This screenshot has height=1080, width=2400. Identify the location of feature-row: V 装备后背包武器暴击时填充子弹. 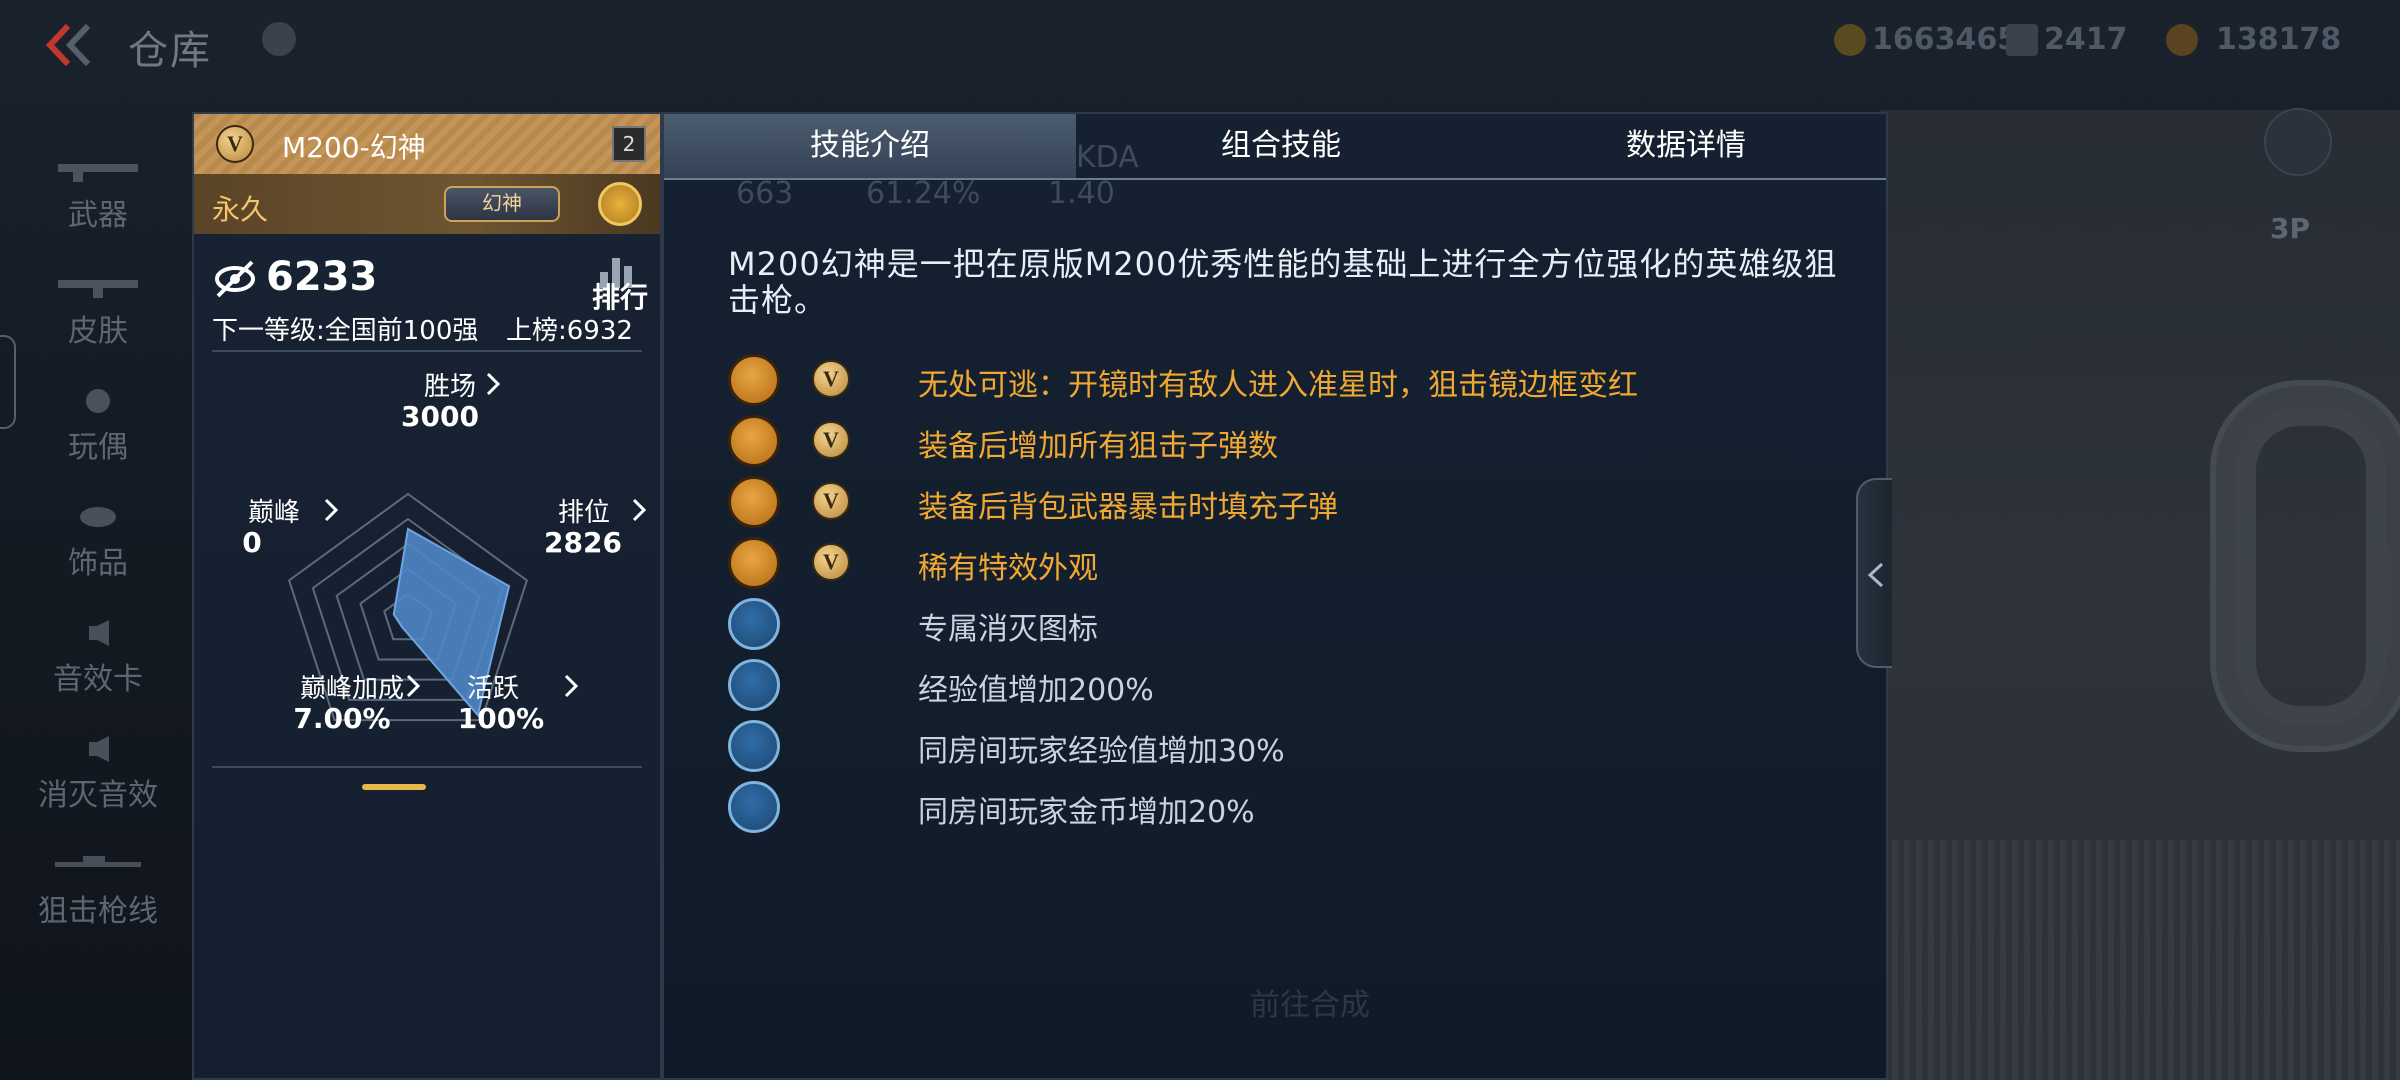
(1288, 504).